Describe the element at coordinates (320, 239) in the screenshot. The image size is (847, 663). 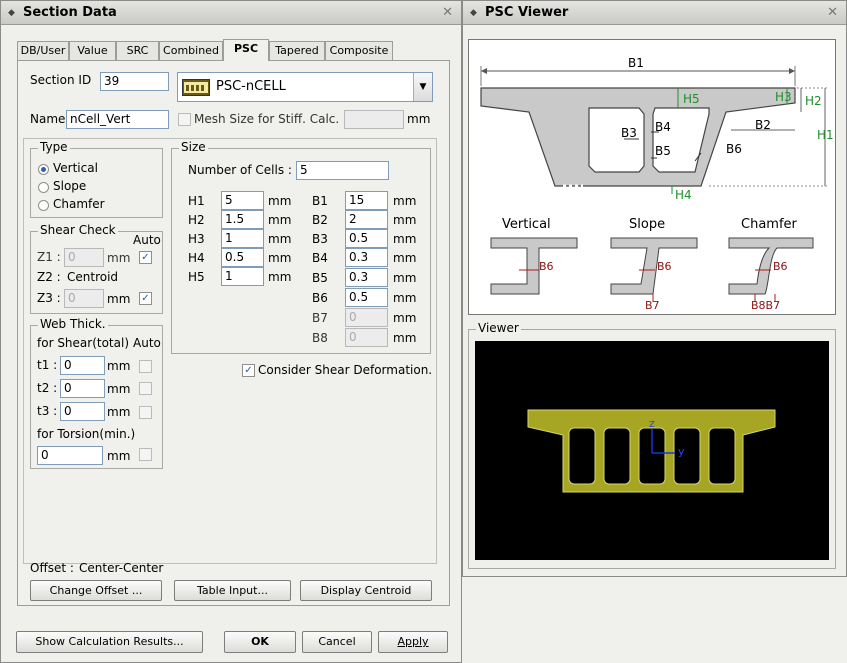
I see `b3-label: B3` at that location.